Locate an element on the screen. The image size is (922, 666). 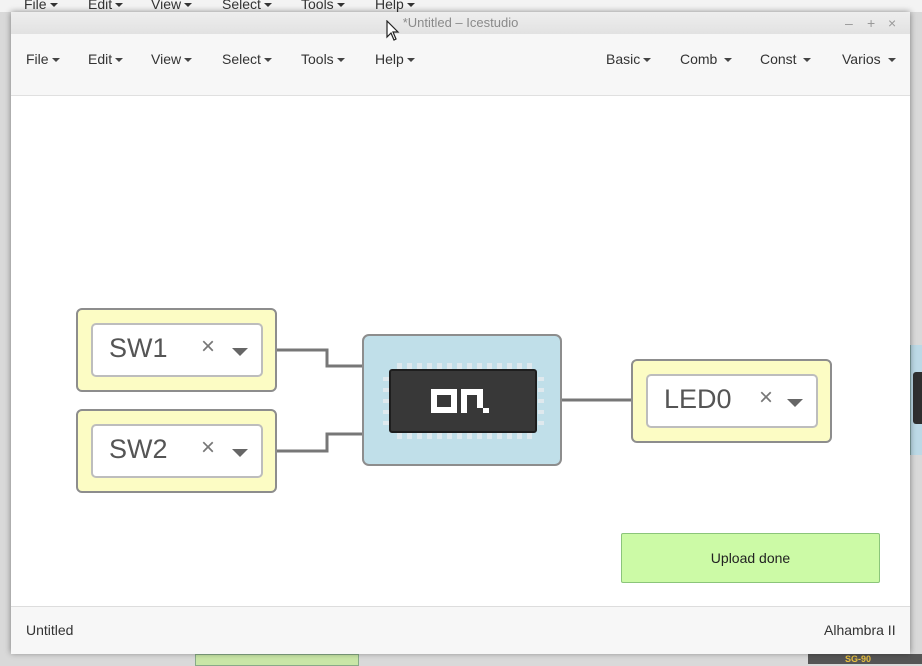
bg-menu-select: Select is located at coordinates (247, 6).